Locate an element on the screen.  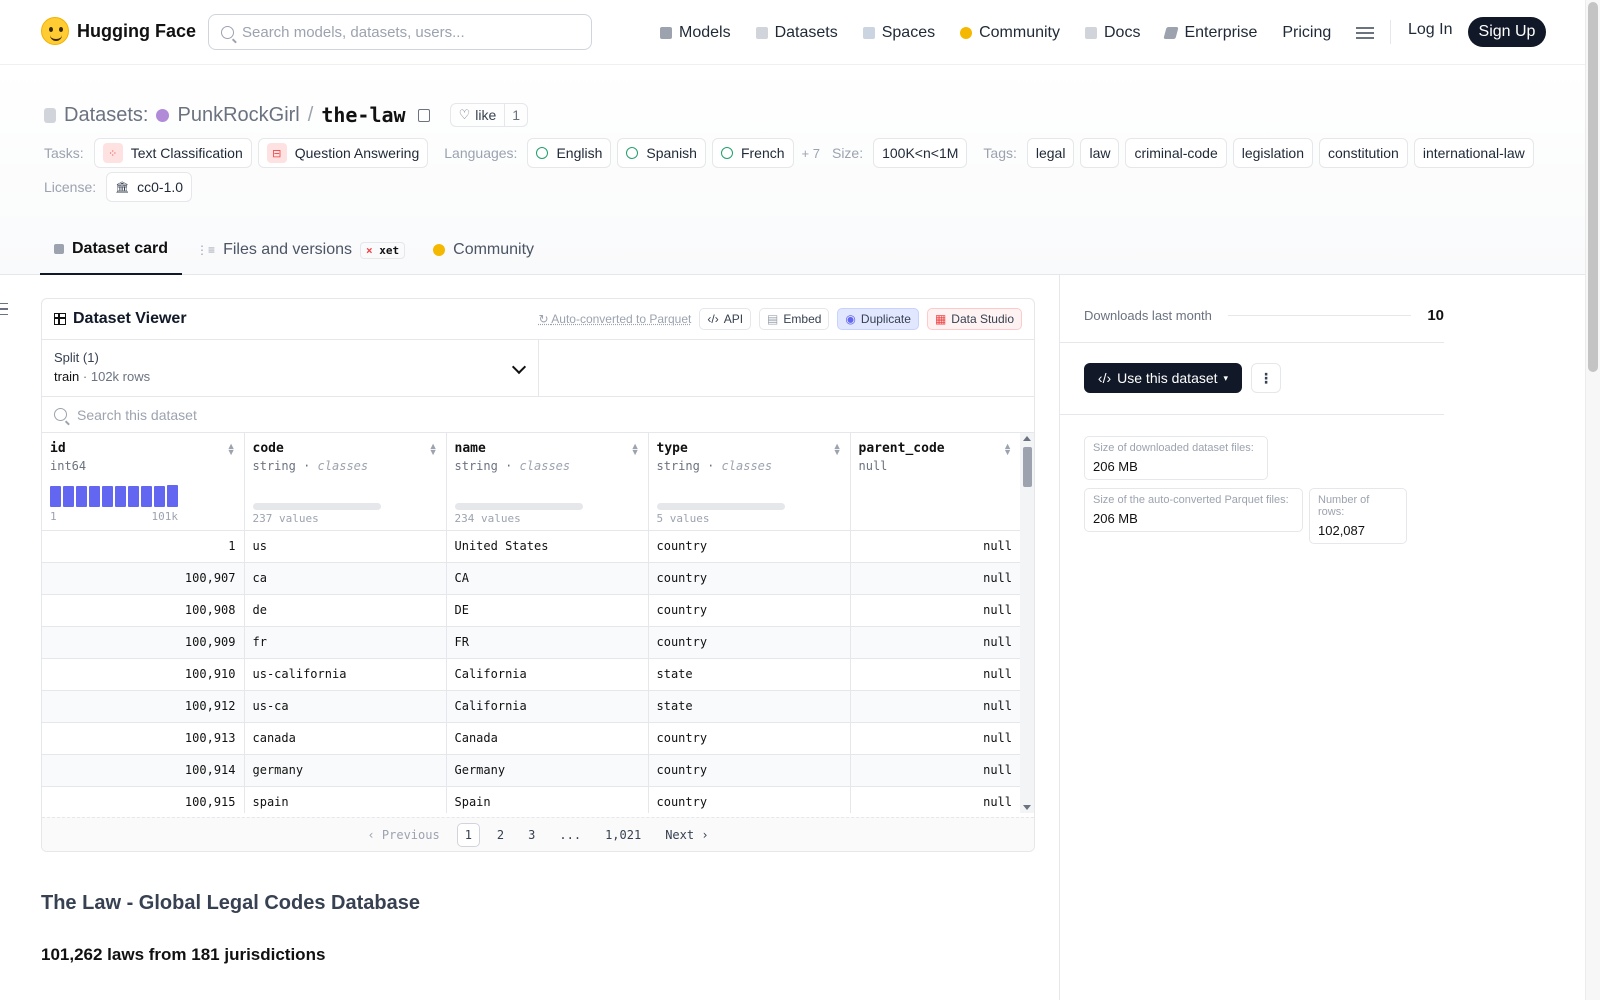
table-cell-id: 1 is located at coordinates (143, 546).